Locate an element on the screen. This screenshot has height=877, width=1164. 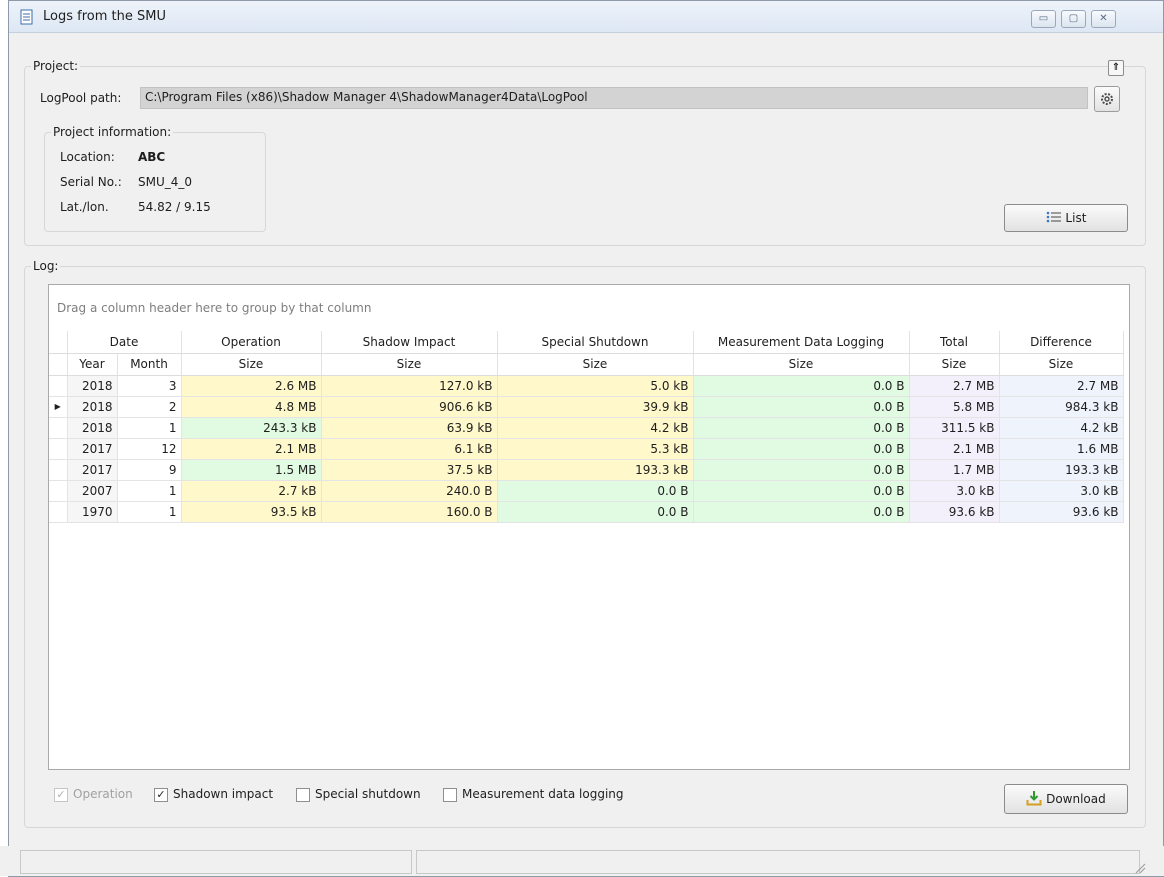
operation-checkbox-label: Operation is located at coordinates (103, 794).